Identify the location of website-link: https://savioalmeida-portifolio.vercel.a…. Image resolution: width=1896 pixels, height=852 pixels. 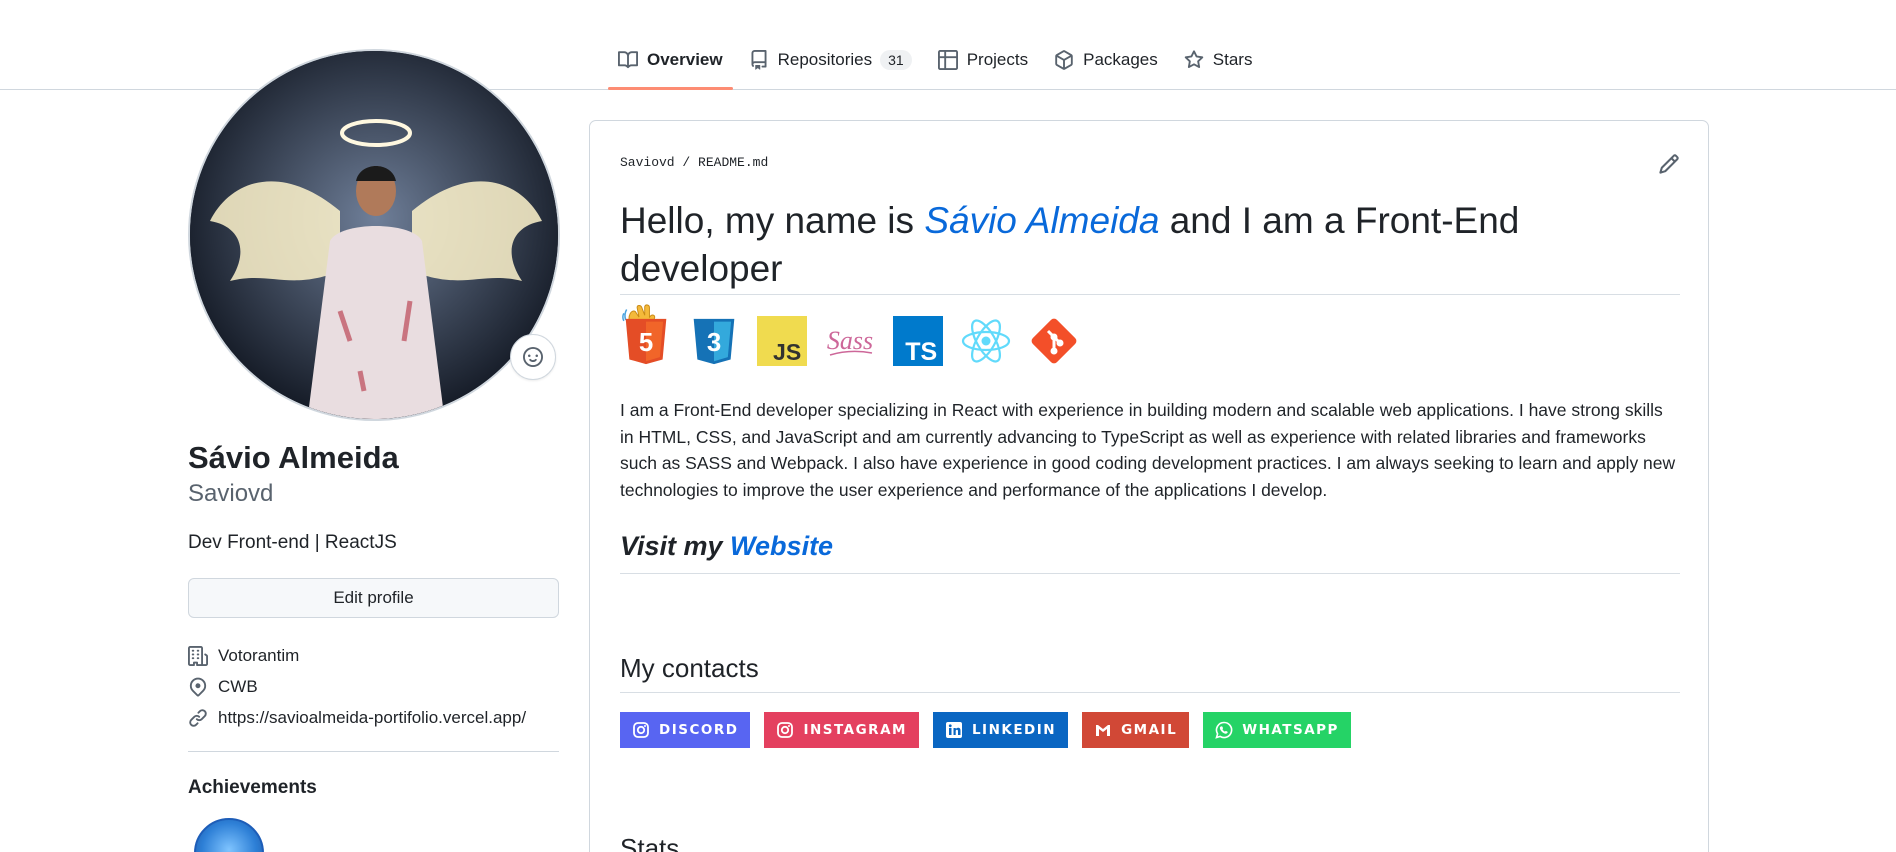
(372, 718).